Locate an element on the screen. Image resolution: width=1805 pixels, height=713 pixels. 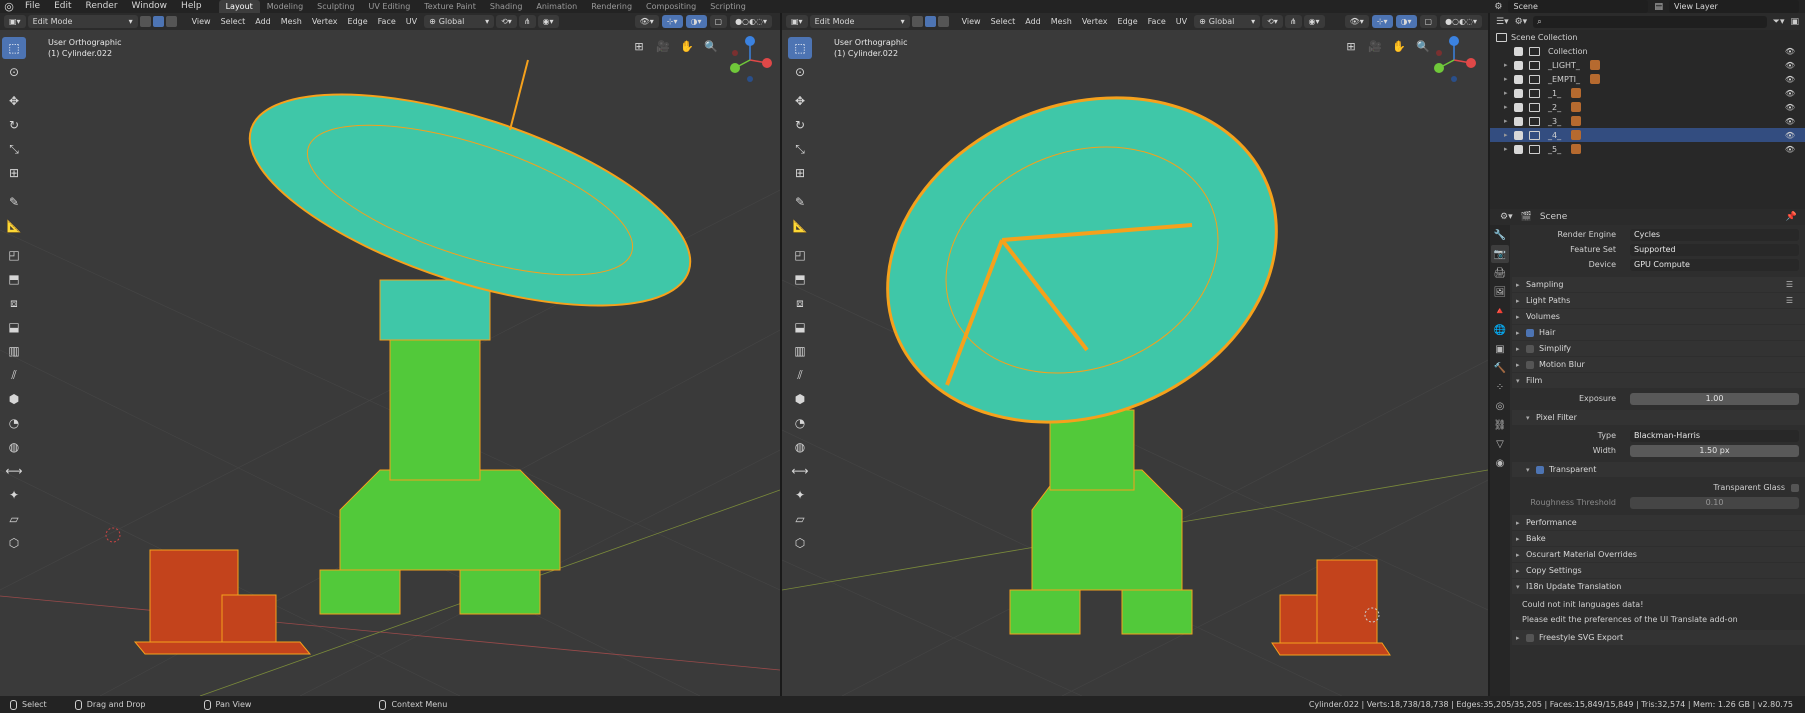
outliner-root: Scene Collection is located at coordinates (1647, 37).